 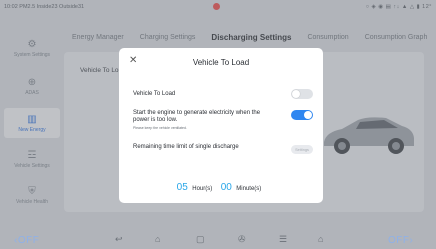 I want to click on menu-icon: ☰, so click(x=283, y=239).